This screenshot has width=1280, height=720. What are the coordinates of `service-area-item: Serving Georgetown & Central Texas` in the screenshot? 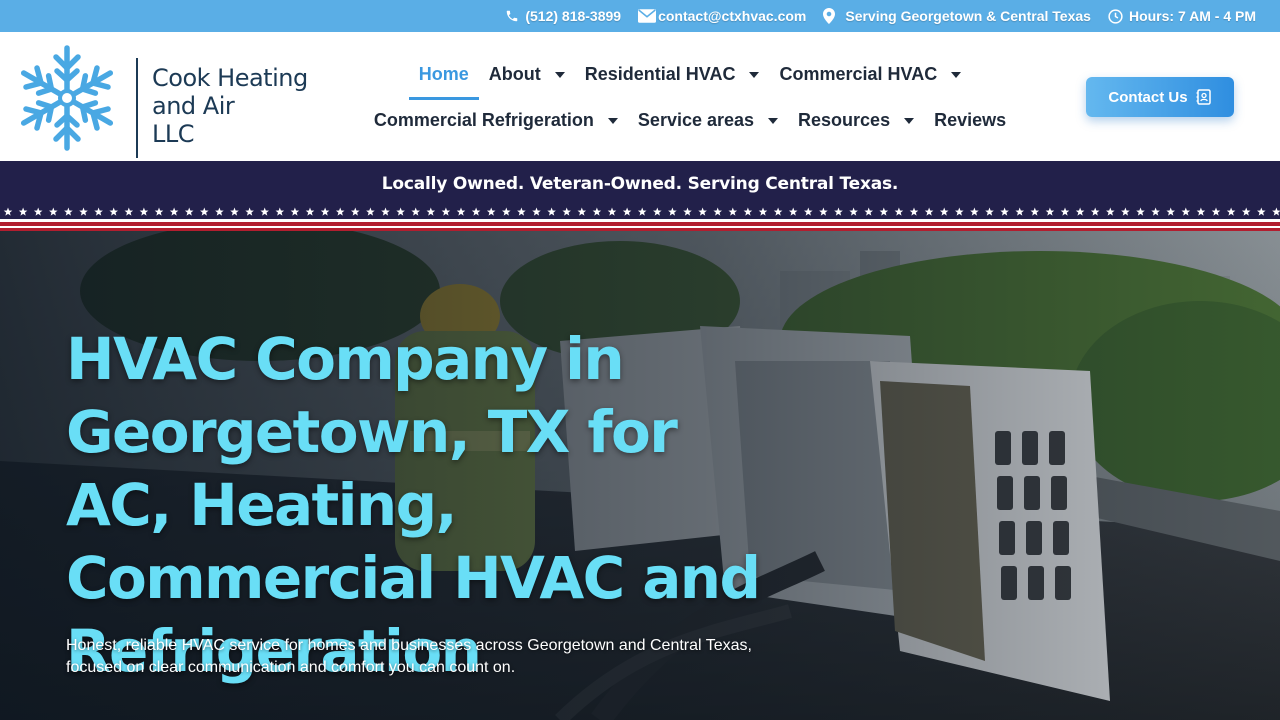 It's located at (957, 16).